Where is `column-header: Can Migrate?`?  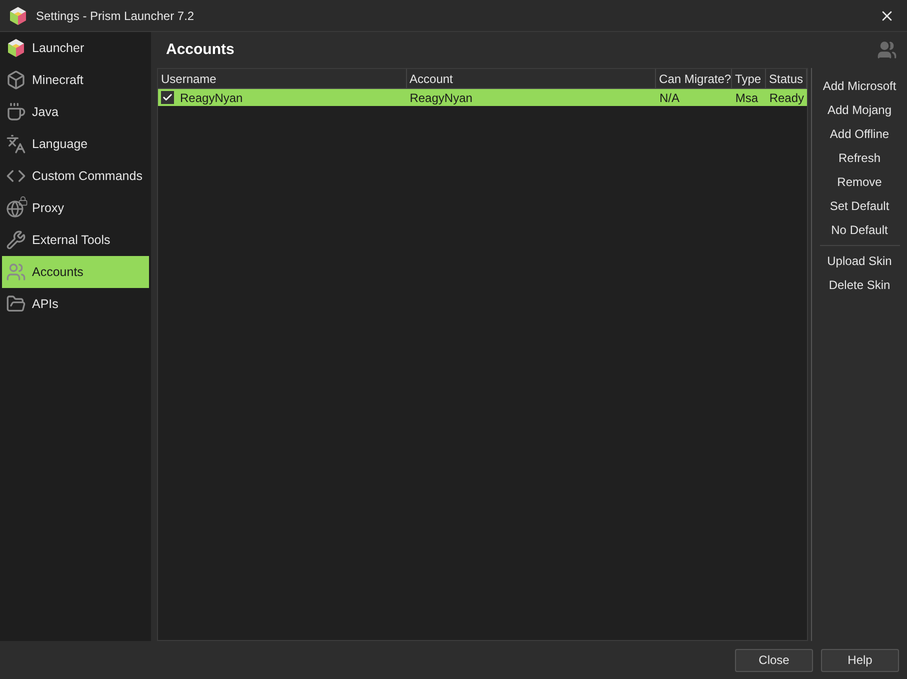
column-header: Can Migrate? is located at coordinates (694, 78).